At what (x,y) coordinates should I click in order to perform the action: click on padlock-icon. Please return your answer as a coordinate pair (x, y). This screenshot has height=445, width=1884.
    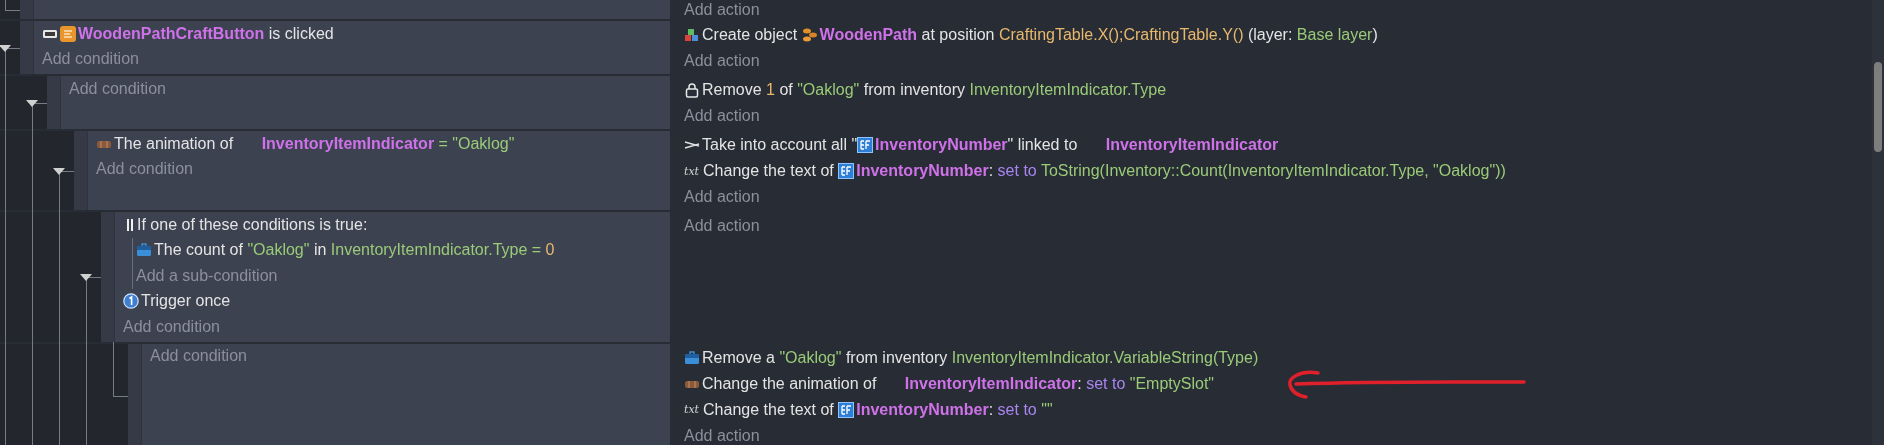
    Looking at the image, I should click on (692, 90).